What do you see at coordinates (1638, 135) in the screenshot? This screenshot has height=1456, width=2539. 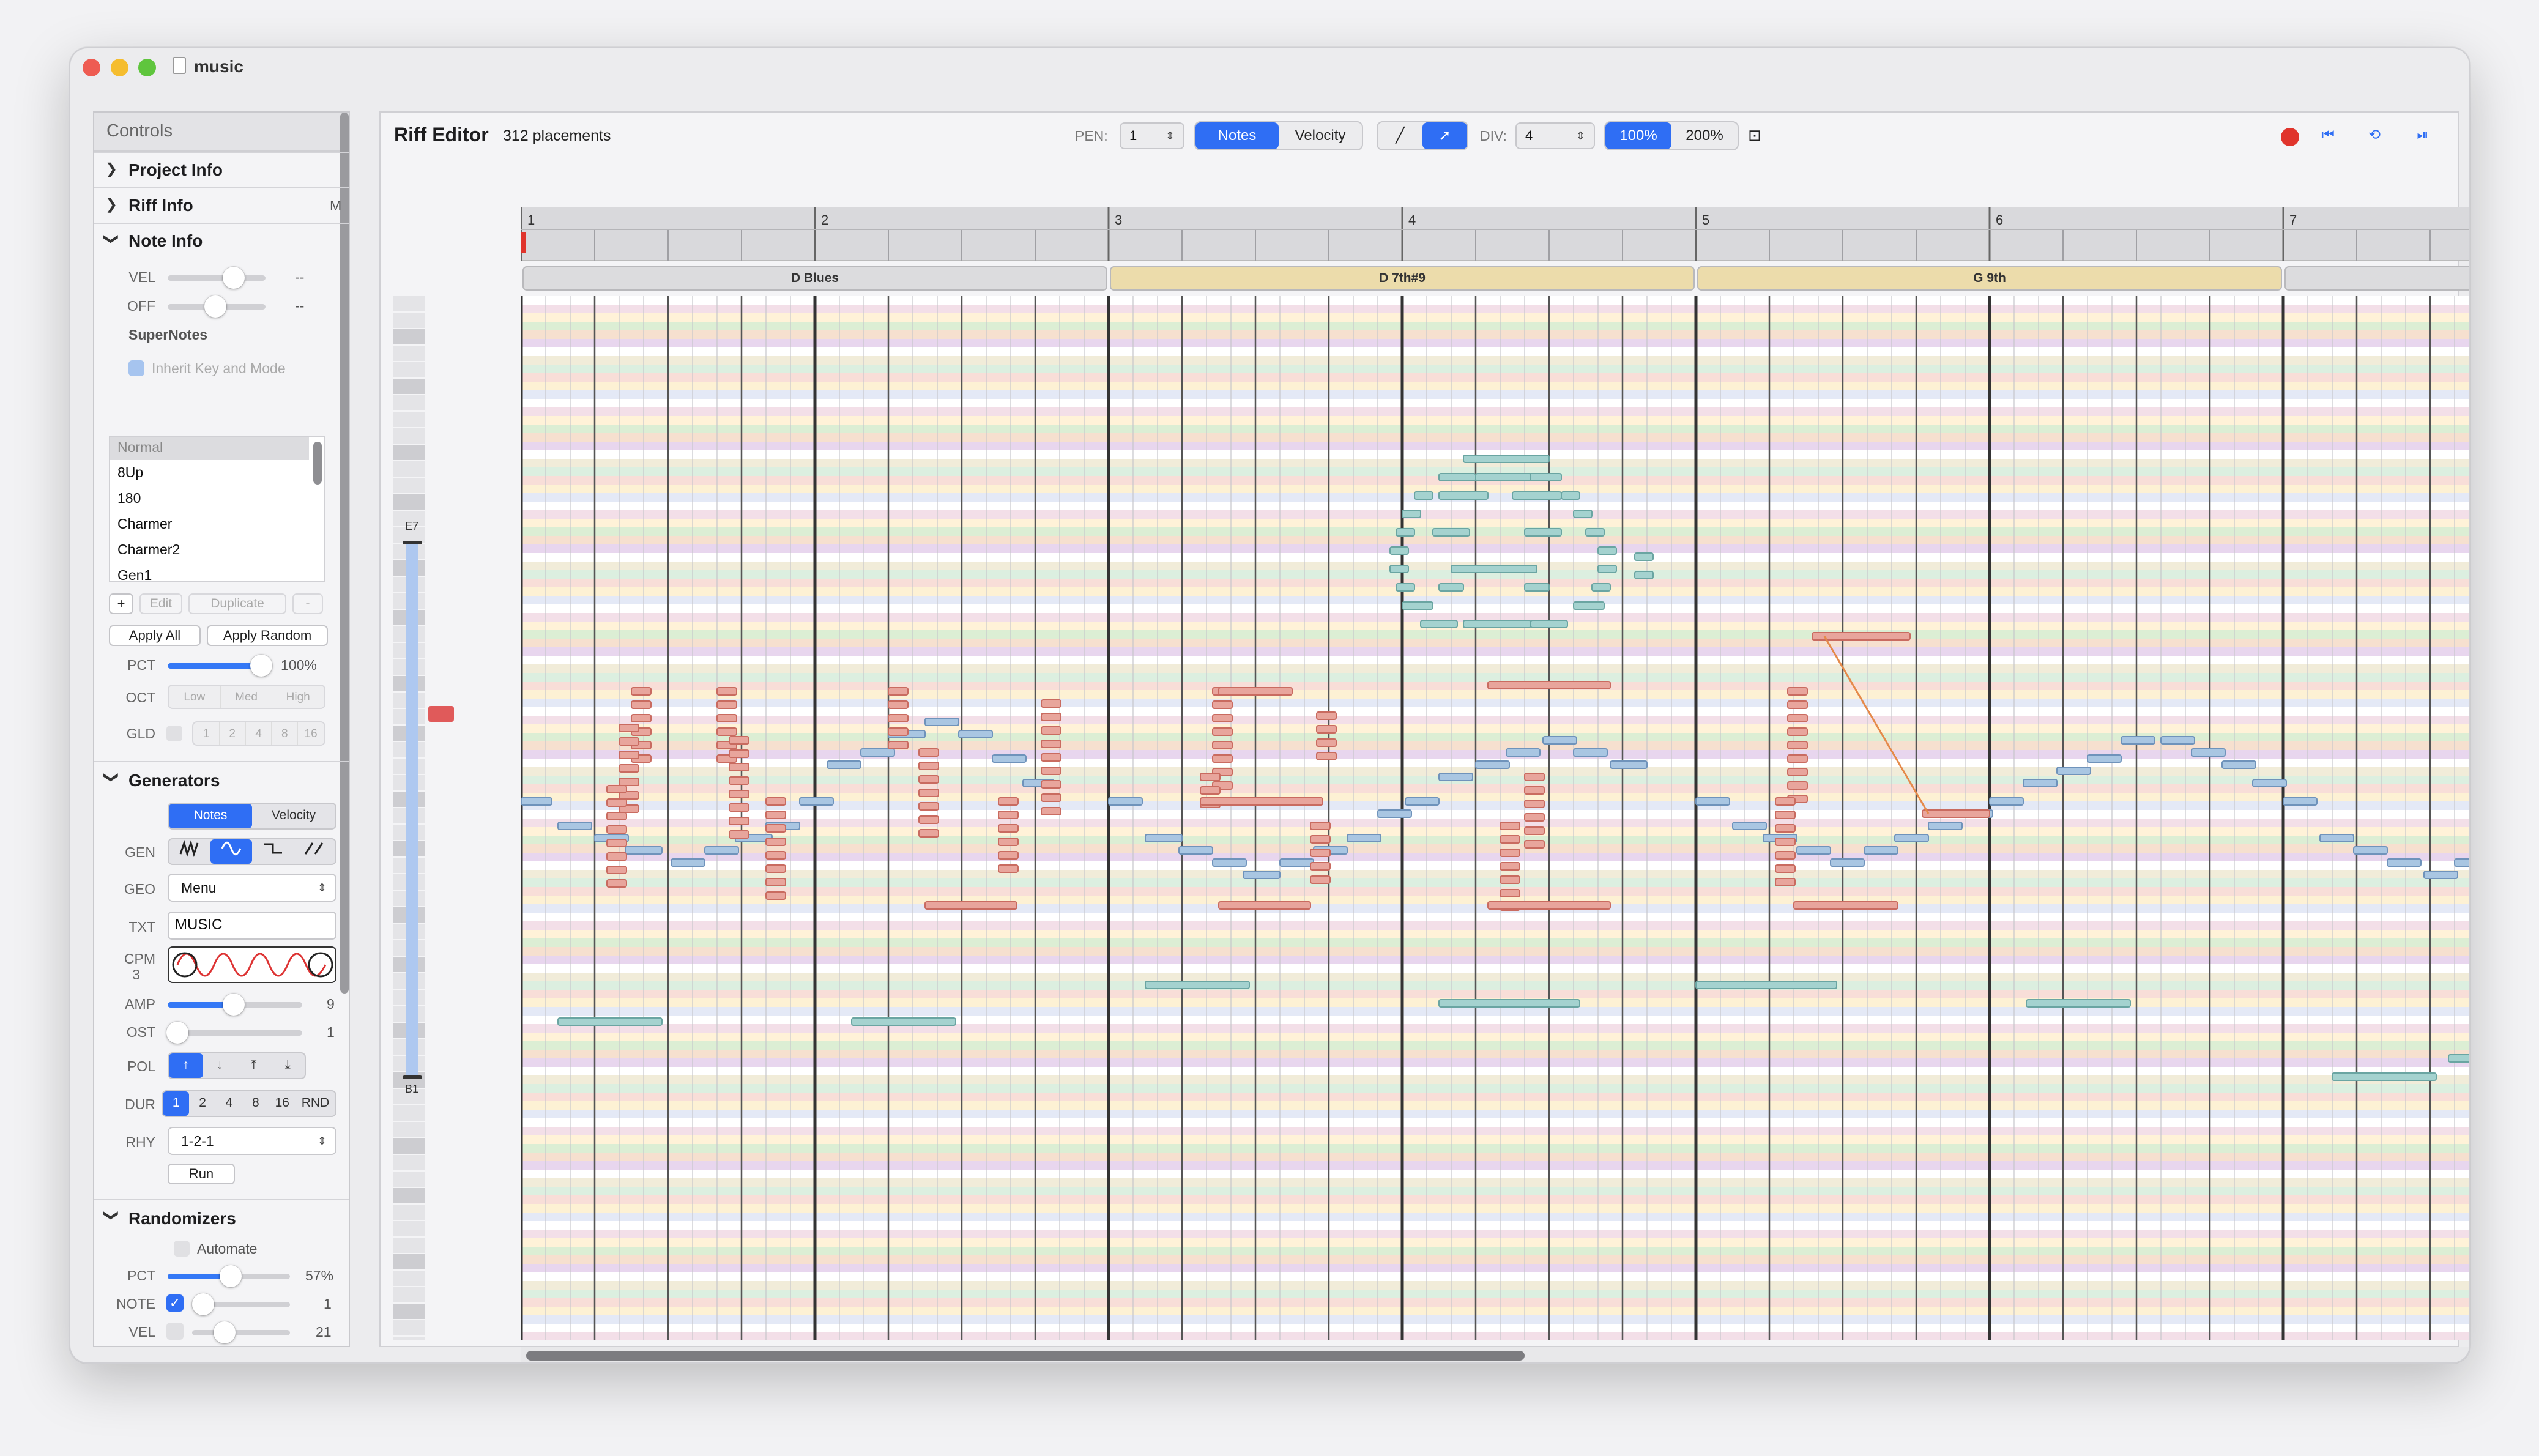 I see `zoom-100: 100%` at bounding box center [1638, 135].